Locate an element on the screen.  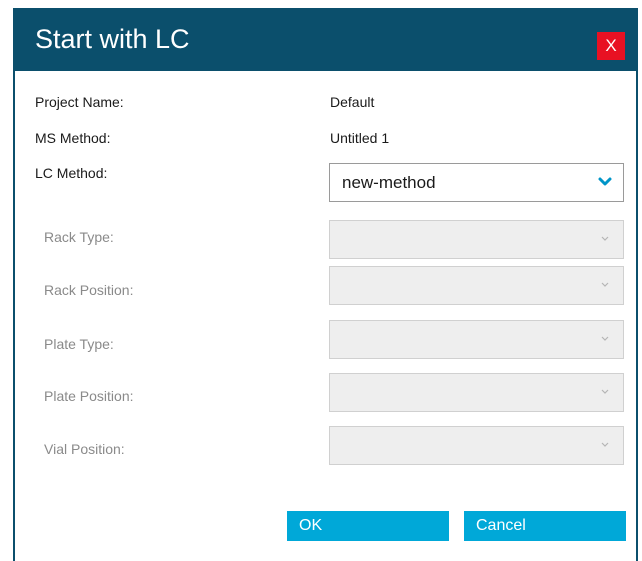
ms-method-label: MS Method: is located at coordinates (73, 138).